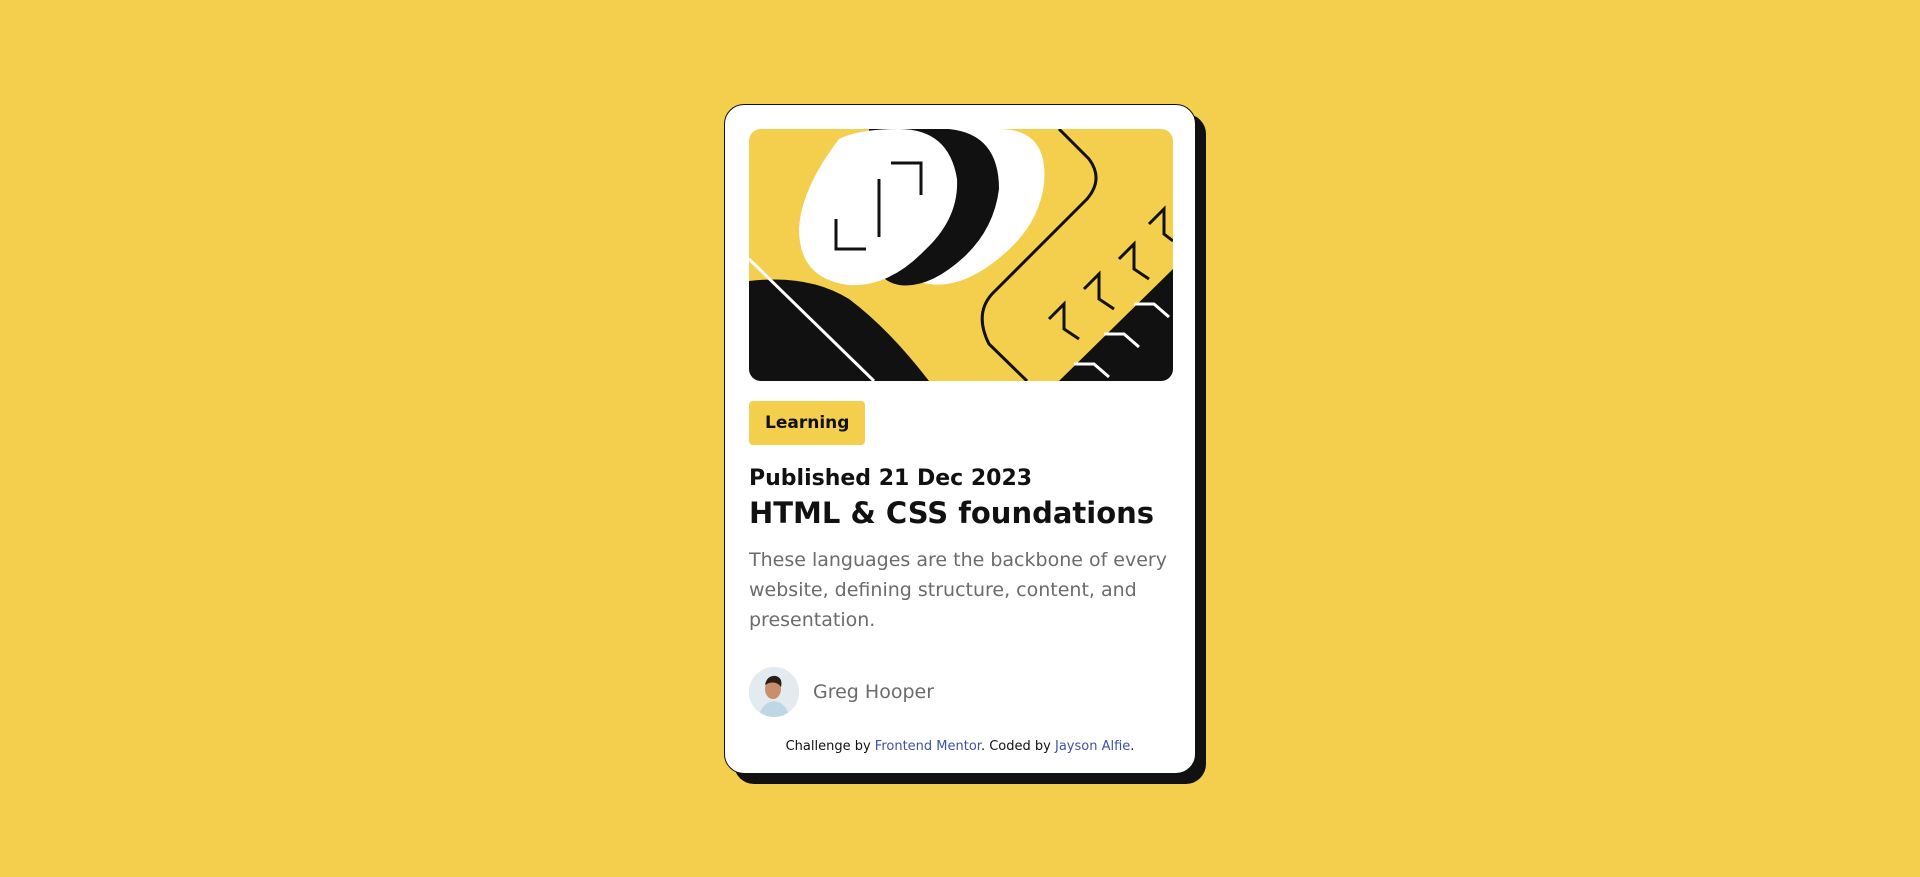  I want to click on card-title: HTML & CSS foundations, so click(960, 513).